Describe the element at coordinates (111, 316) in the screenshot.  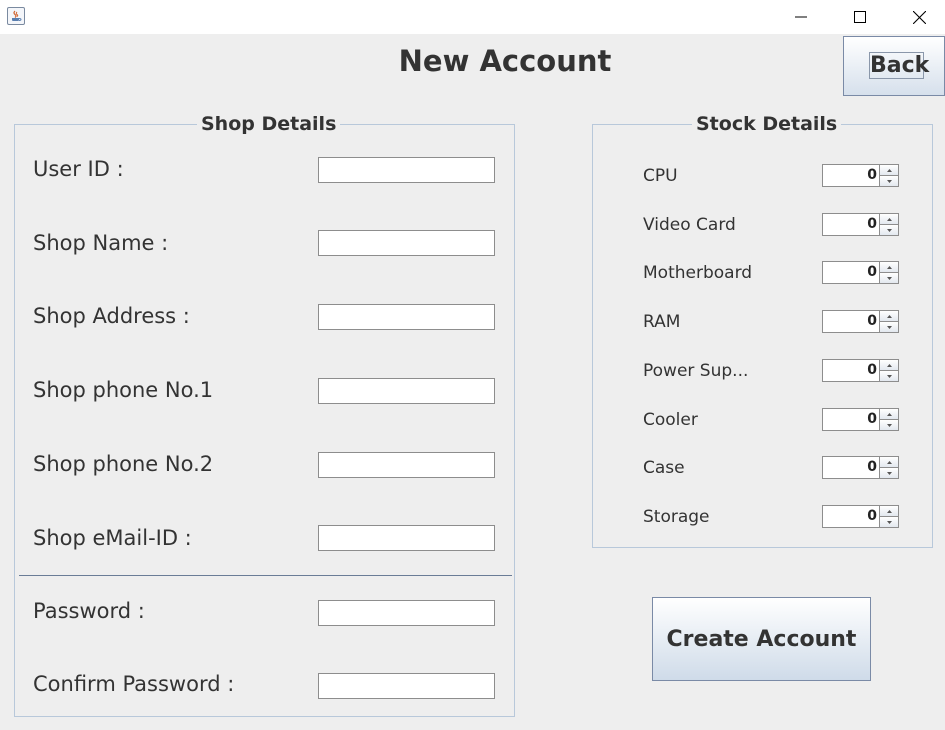
I see `shop-address-label: Shop Address :` at that location.